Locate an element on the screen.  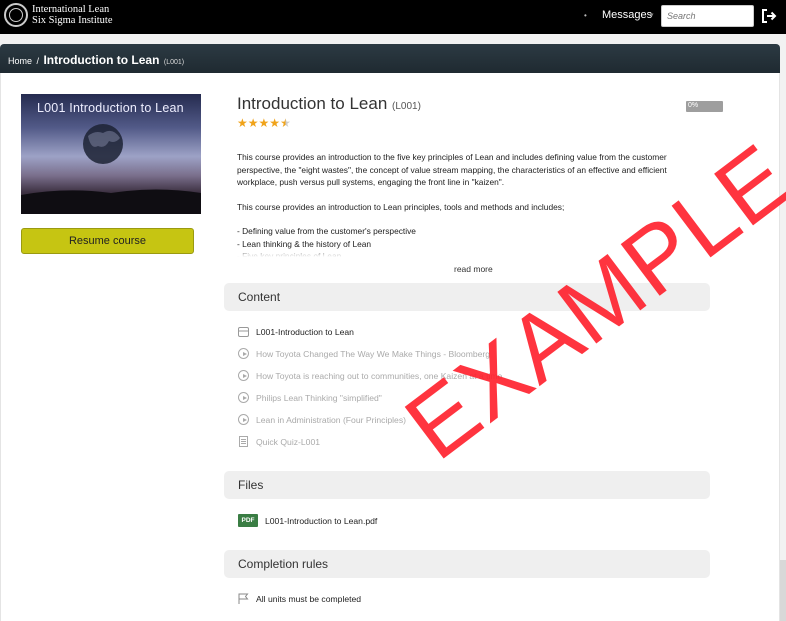
logo-text: International Lean Six Sigma Institute is located at coordinates (72, 15).